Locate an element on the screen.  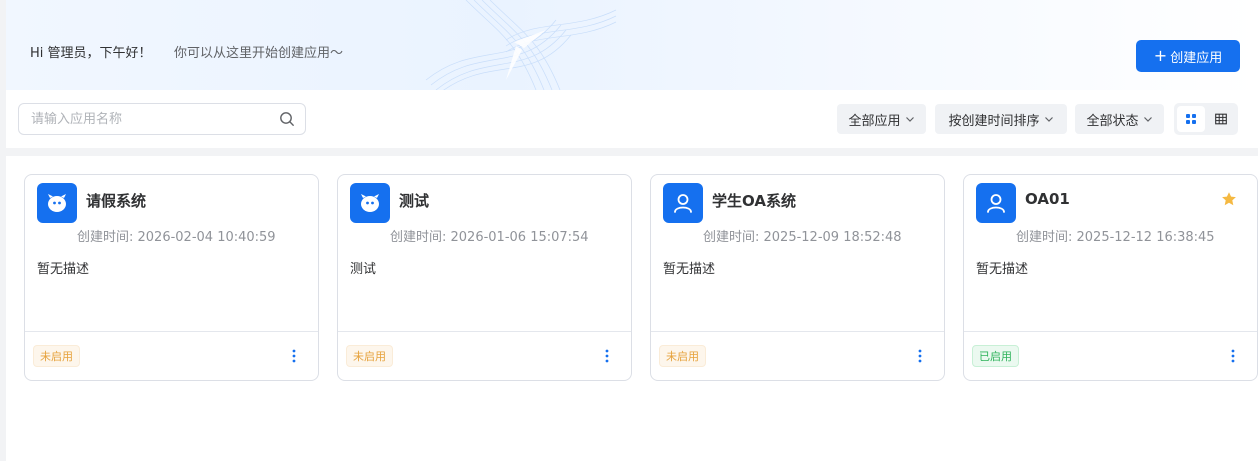
view-toggle is located at coordinates (1206, 119).